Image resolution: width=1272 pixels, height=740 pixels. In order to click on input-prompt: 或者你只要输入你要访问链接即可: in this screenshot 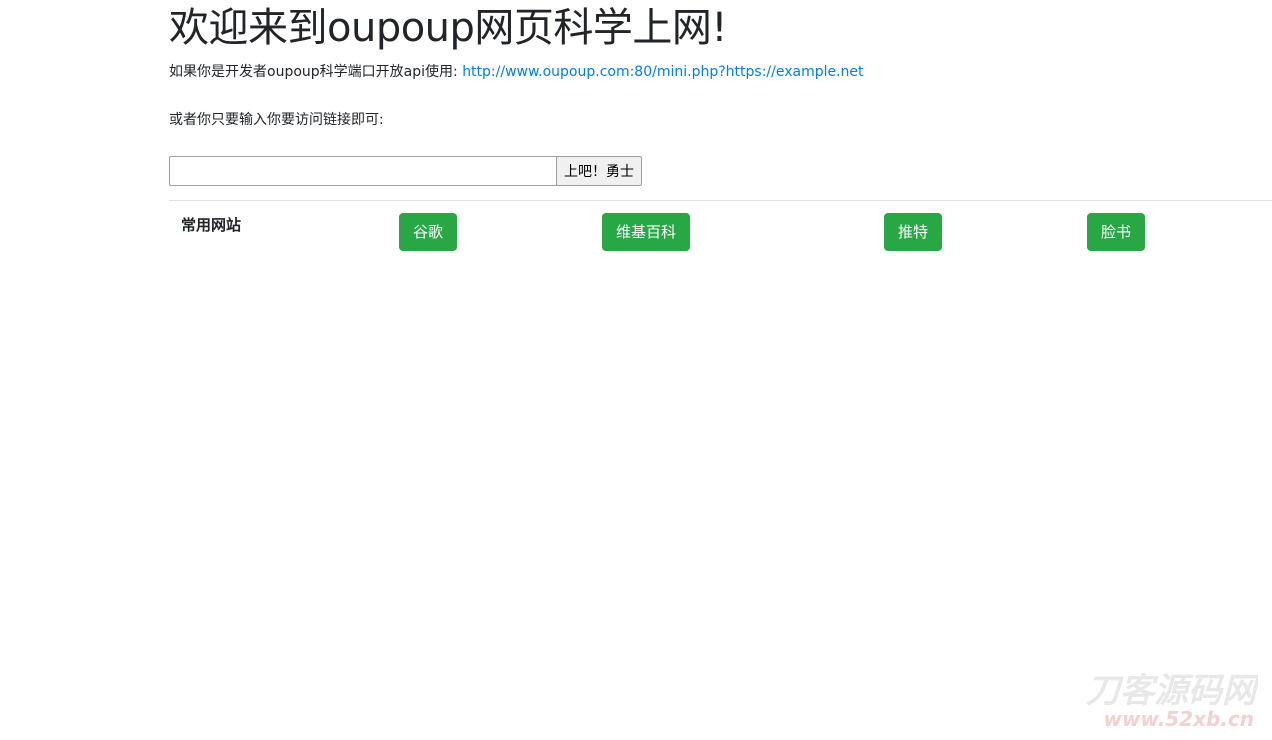, I will do `click(276, 120)`.